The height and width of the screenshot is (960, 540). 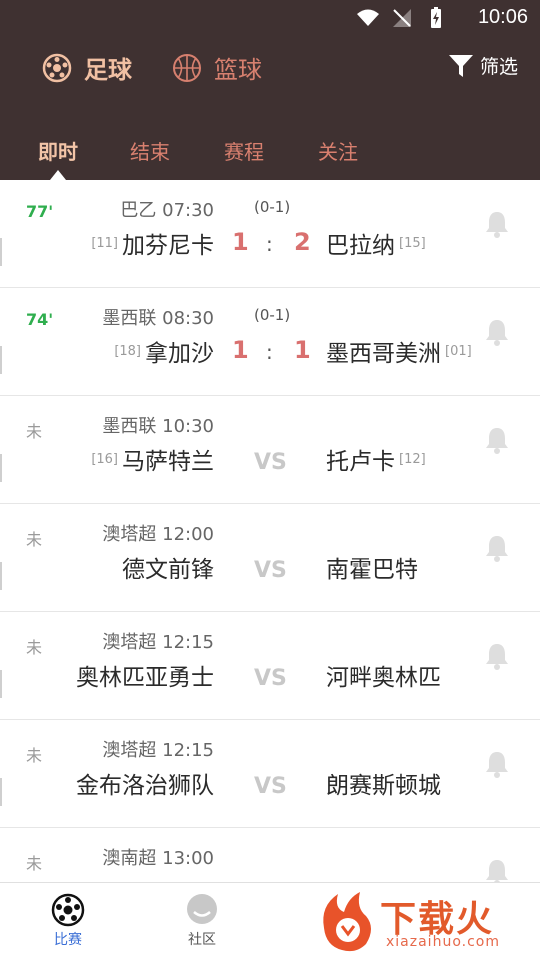 I want to click on active-tab-indicator, so click(x=58, y=175).